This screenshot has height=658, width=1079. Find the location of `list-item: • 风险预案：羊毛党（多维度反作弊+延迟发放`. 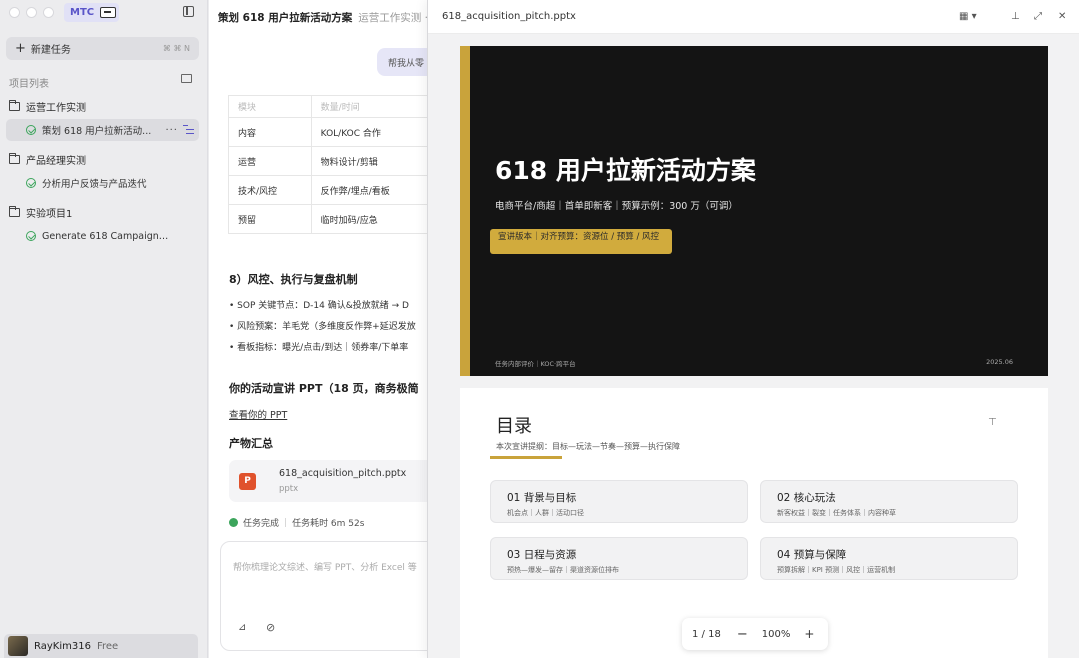

list-item: • 风险预案：羊毛党（多维度反作弊+延迟发放 is located at coordinates (322, 327).